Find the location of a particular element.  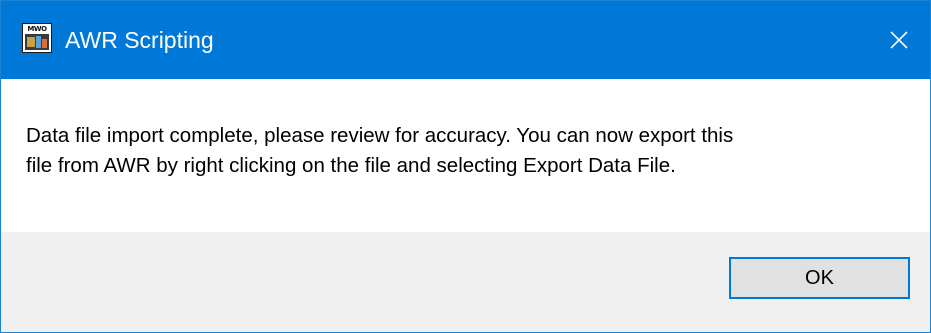

app-icon: MWO is located at coordinates (37, 38).